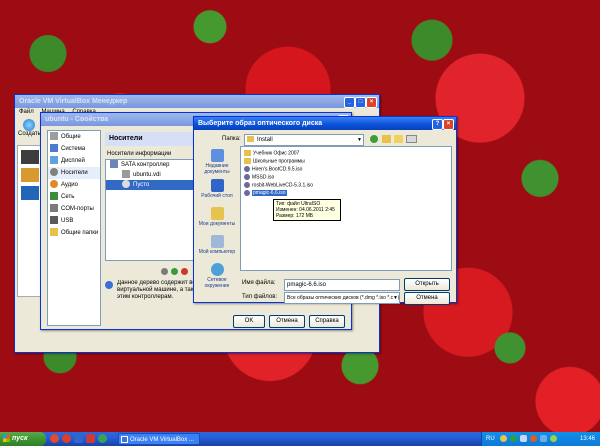 This screenshot has width=600, height=446. What do you see at coordinates (274, 161) in the screenshot?
I see `list-item: Школьные программы` at bounding box center [274, 161].